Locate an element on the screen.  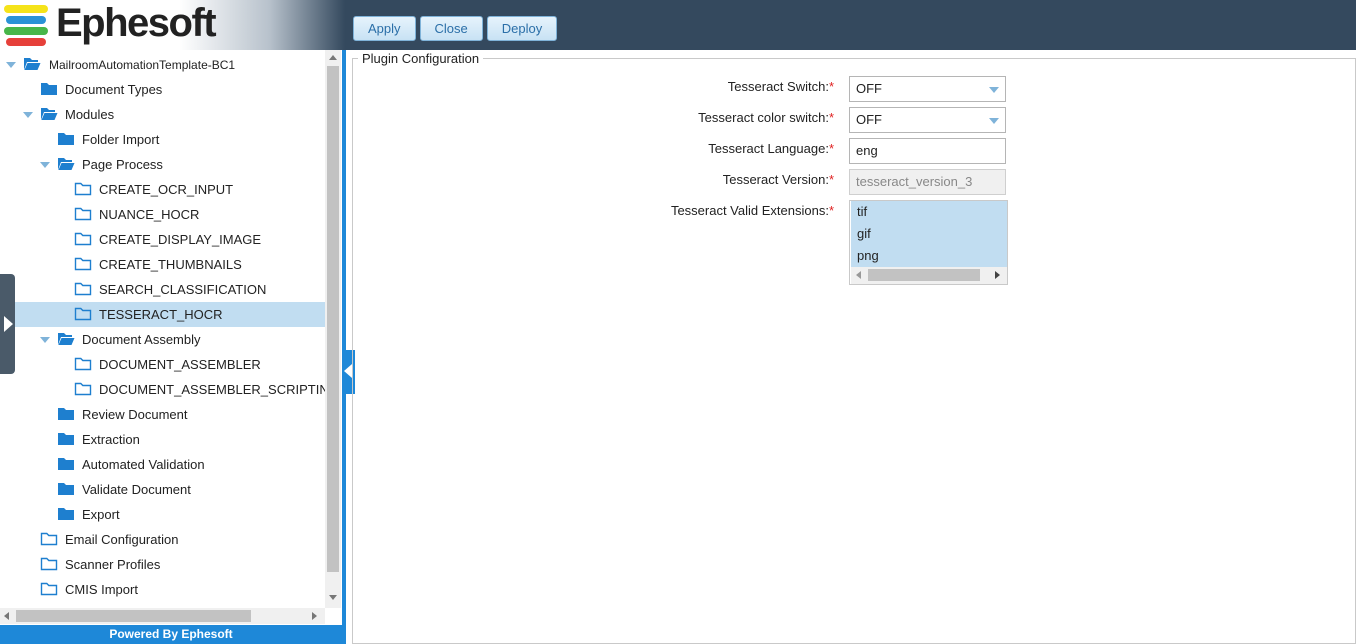
footer-text: Powered By Ephesoft is located at coordinates (171, 634).